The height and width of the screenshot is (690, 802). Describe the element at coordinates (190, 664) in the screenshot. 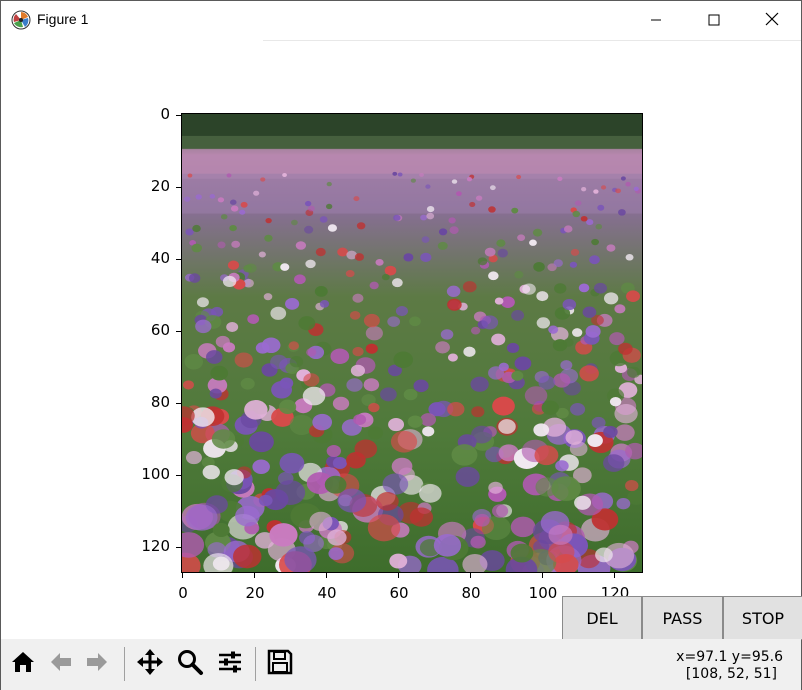

I see `zoom-button` at that location.